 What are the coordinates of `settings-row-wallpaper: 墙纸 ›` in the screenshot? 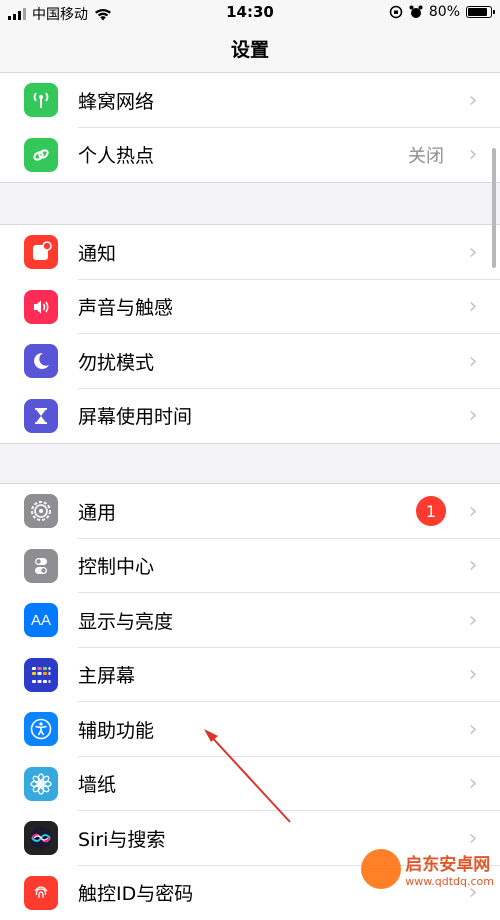 It's located at (250, 784).